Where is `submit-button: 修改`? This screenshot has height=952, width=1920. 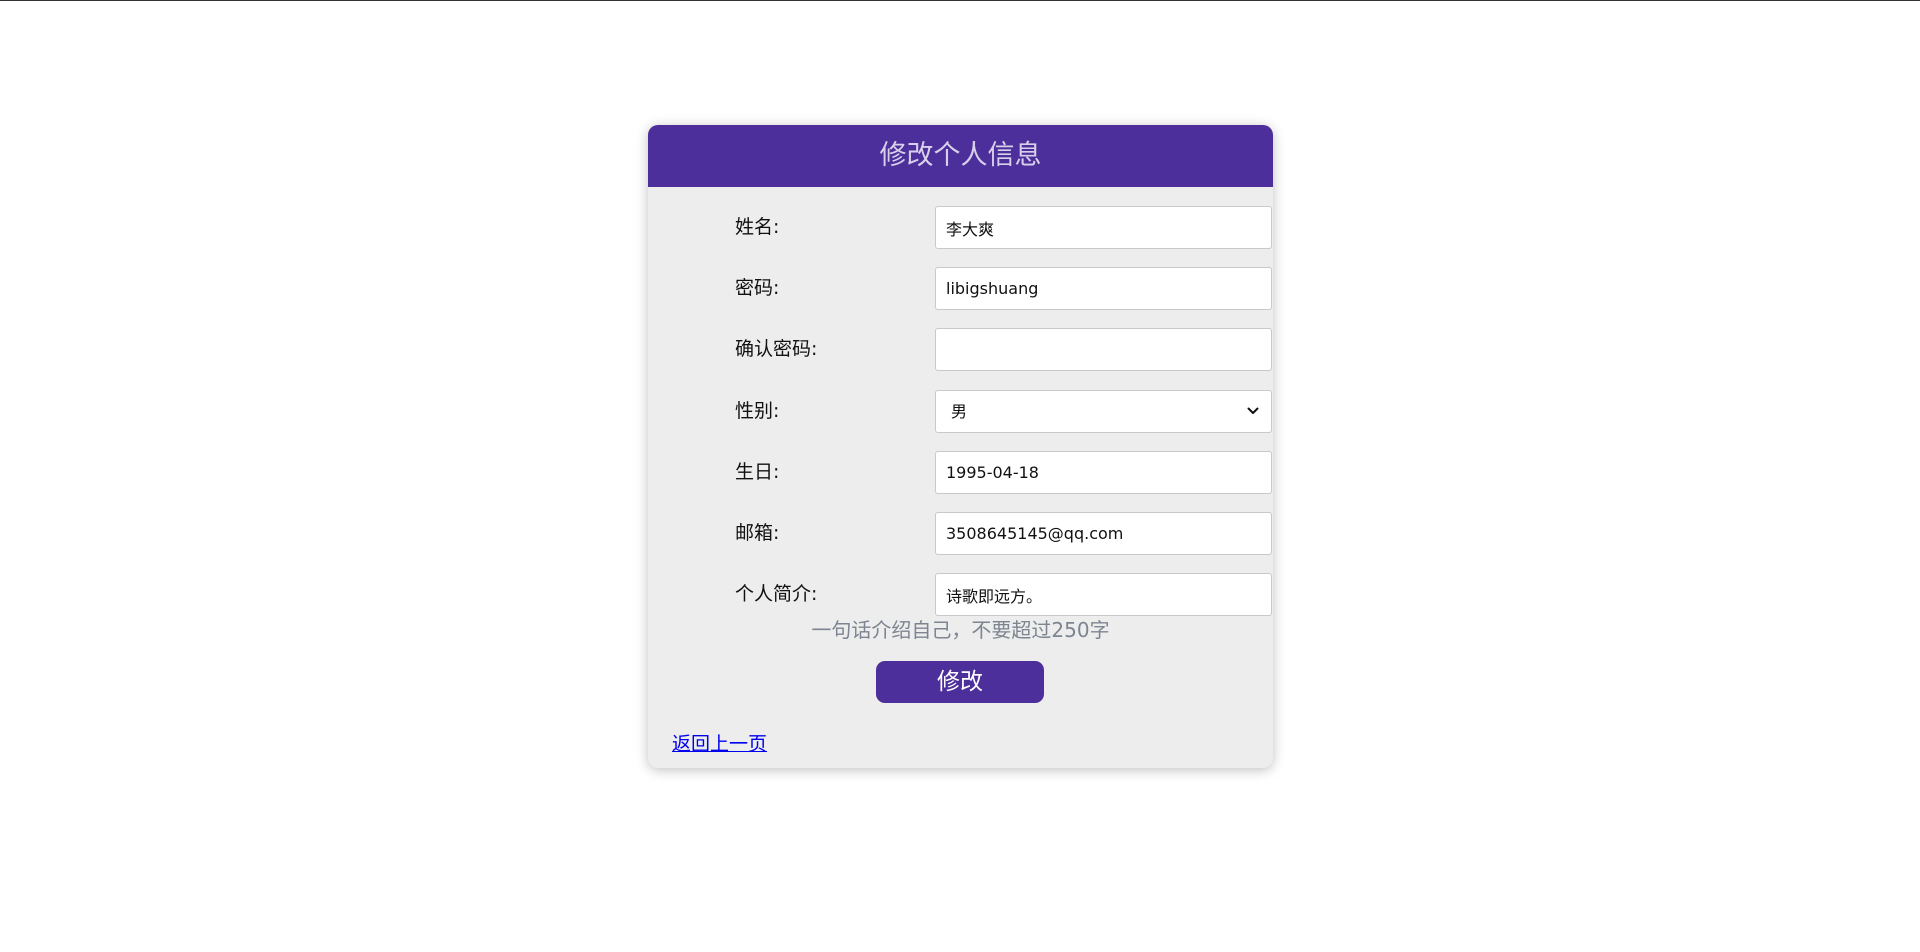
submit-button: 修改 is located at coordinates (960, 682).